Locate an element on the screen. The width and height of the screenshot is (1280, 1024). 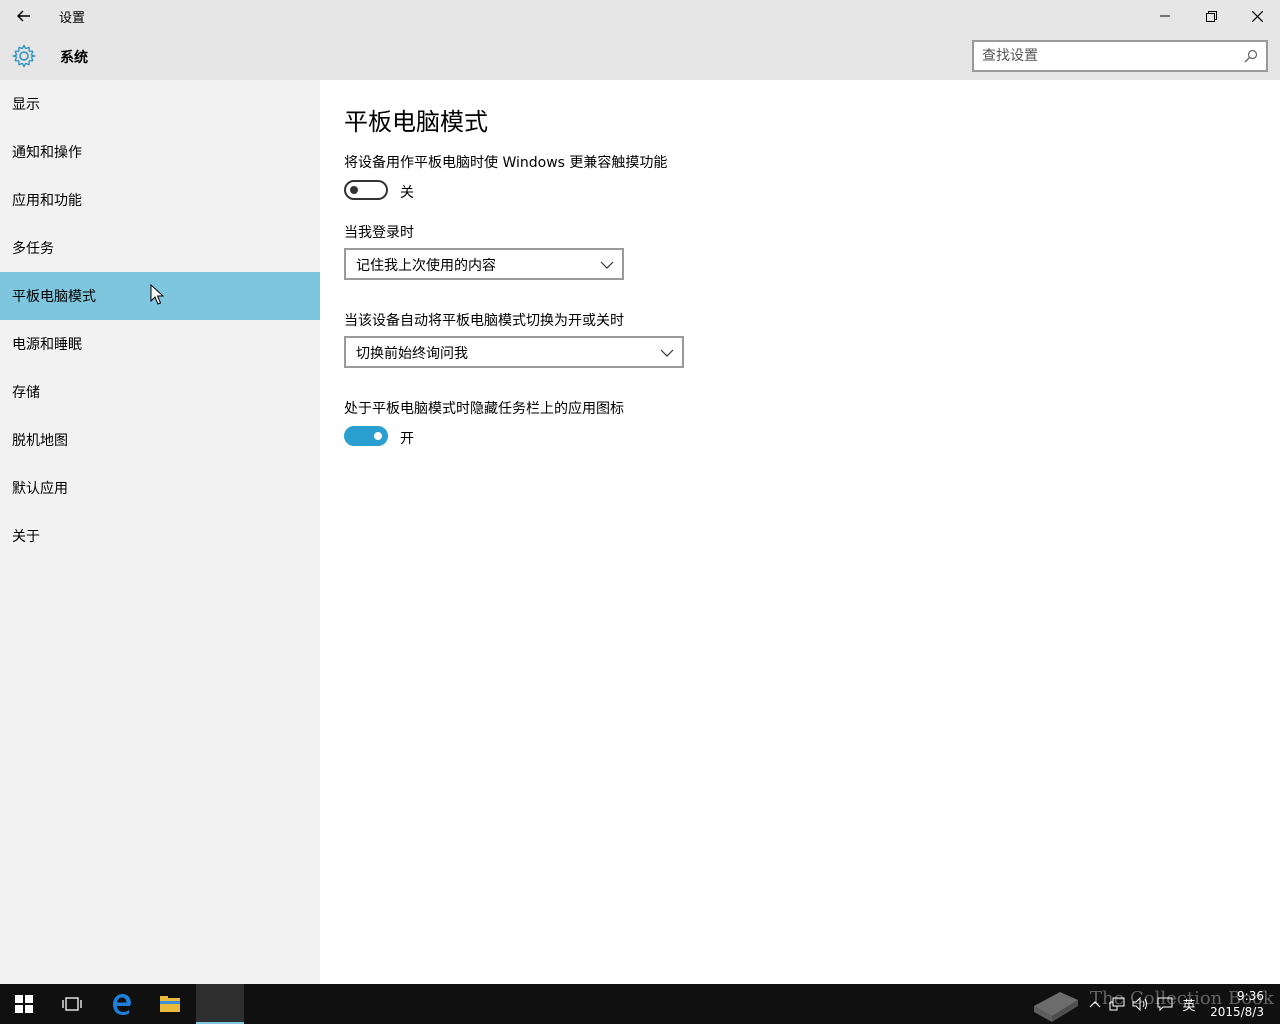
restore-button is located at coordinates (1211, 16).